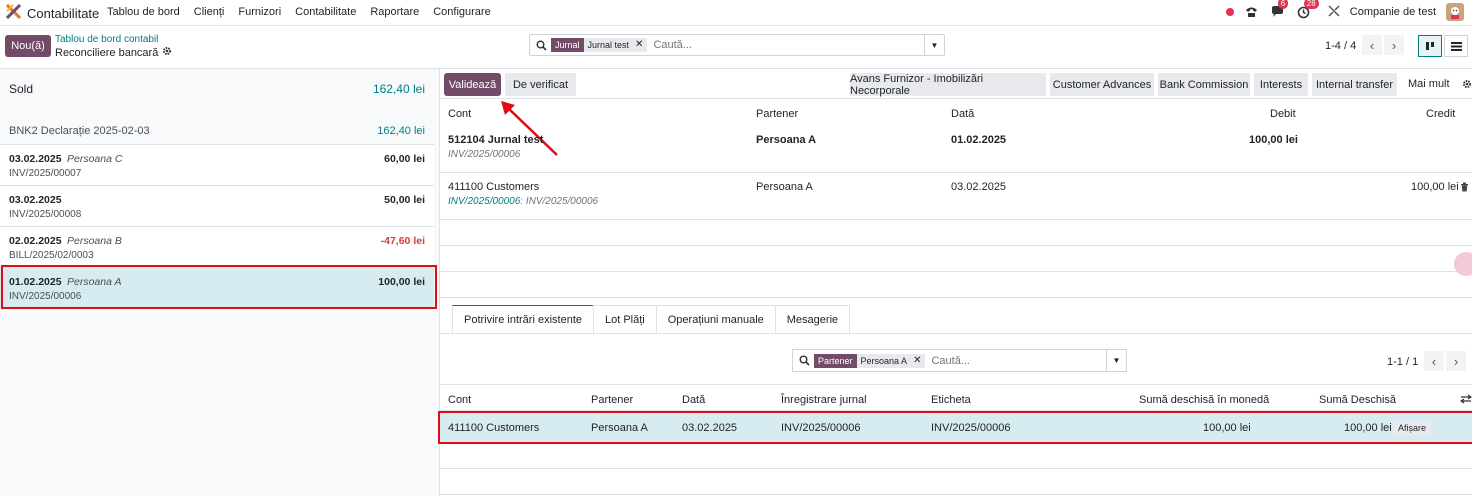 The width and height of the screenshot is (1472, 496). Describe the element at coordinates (1429, 84) in the screenshot. I see `more-models-button: Mai mult` at that location.